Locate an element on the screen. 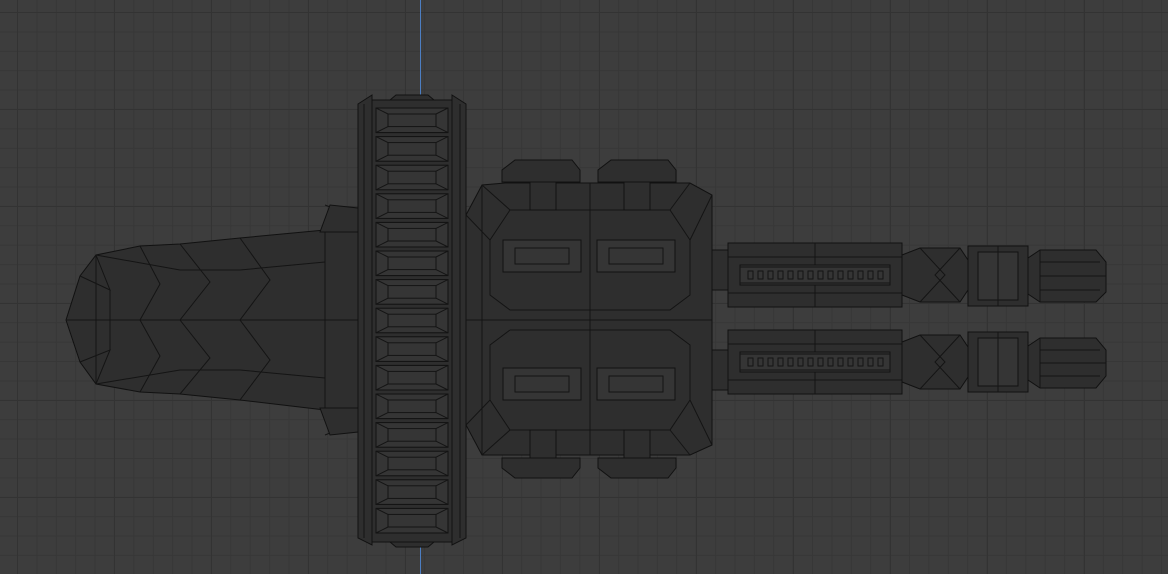  engine-rails is located at coordinates (840, 318).